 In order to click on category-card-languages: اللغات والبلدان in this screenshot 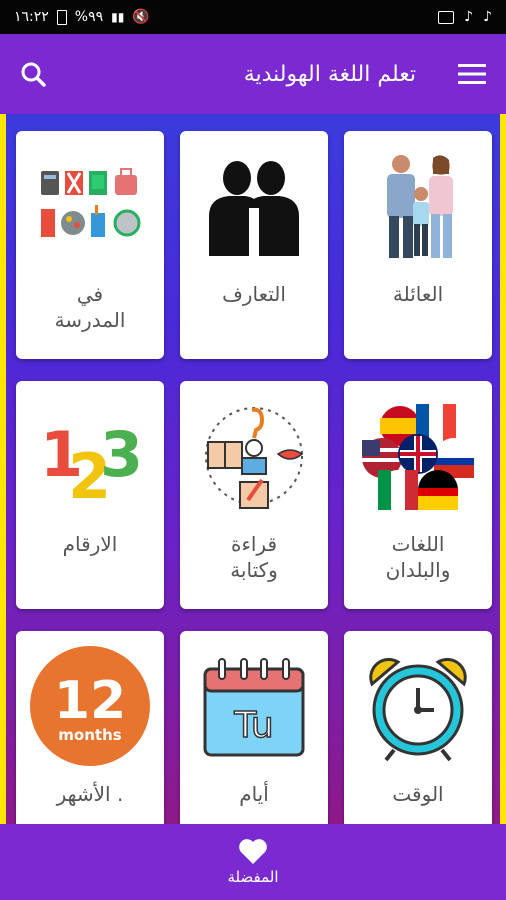, I will do `click(418, 495)`.